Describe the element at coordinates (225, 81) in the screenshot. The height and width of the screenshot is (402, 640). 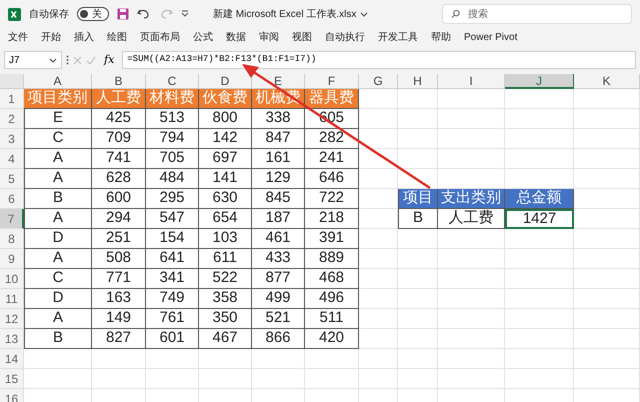
I see `column-header: D` at that location.